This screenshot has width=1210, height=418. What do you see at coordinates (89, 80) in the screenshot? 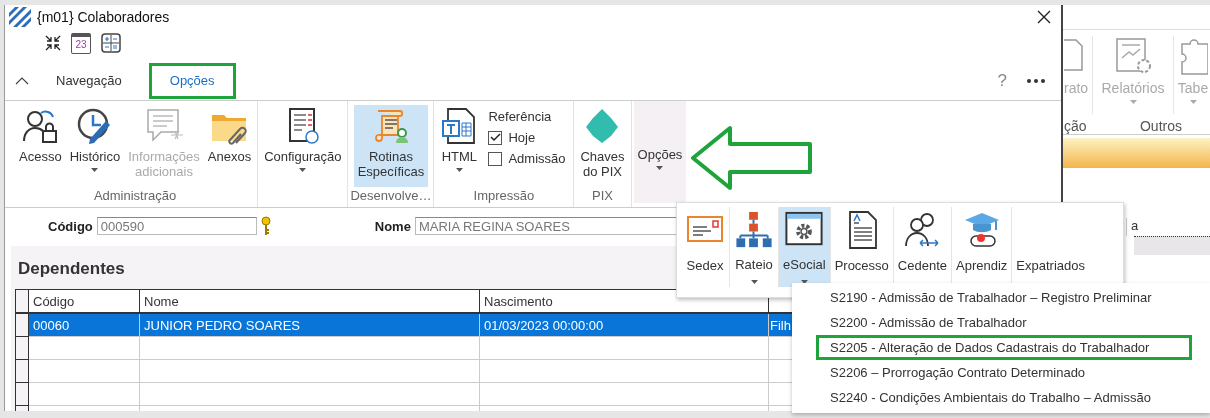
I see `ribbon-tab: Navegação` at bounding box center [89, 80].